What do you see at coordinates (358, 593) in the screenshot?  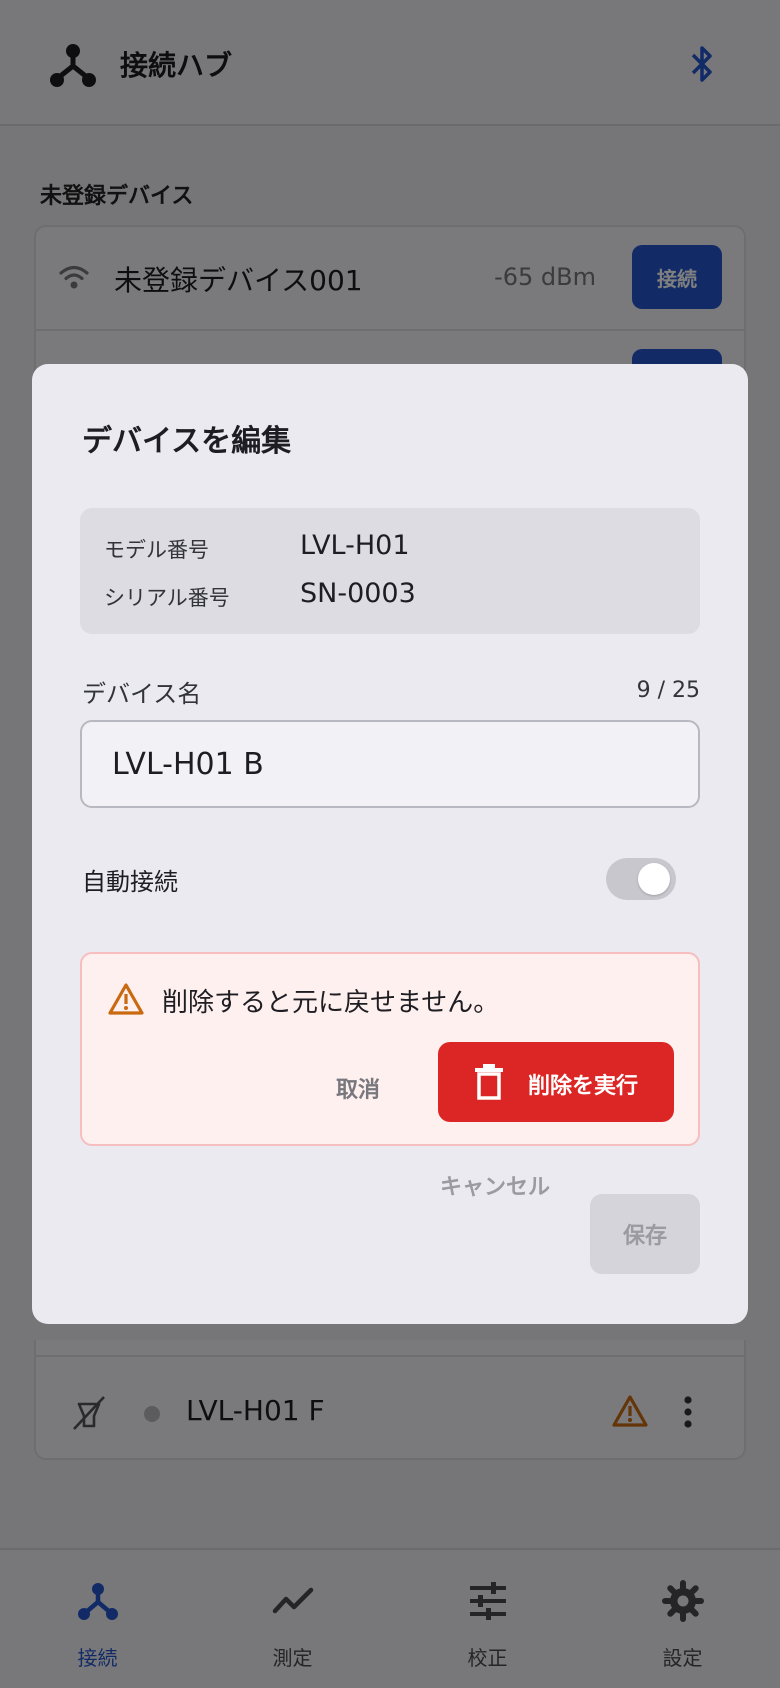 I see `serial-number-value: SN-0003` at bounding box center [358, 593].